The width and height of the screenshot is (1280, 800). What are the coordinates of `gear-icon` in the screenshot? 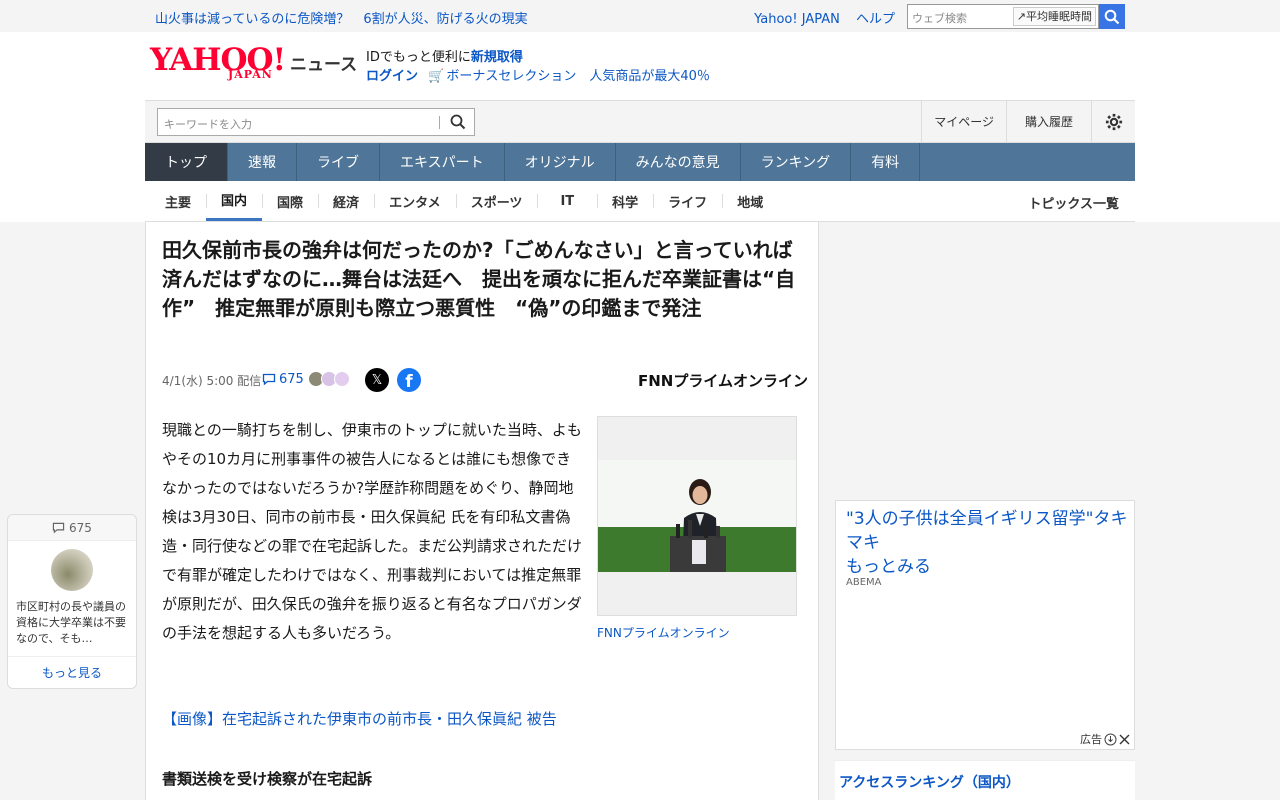 It's located at (1113, 121).